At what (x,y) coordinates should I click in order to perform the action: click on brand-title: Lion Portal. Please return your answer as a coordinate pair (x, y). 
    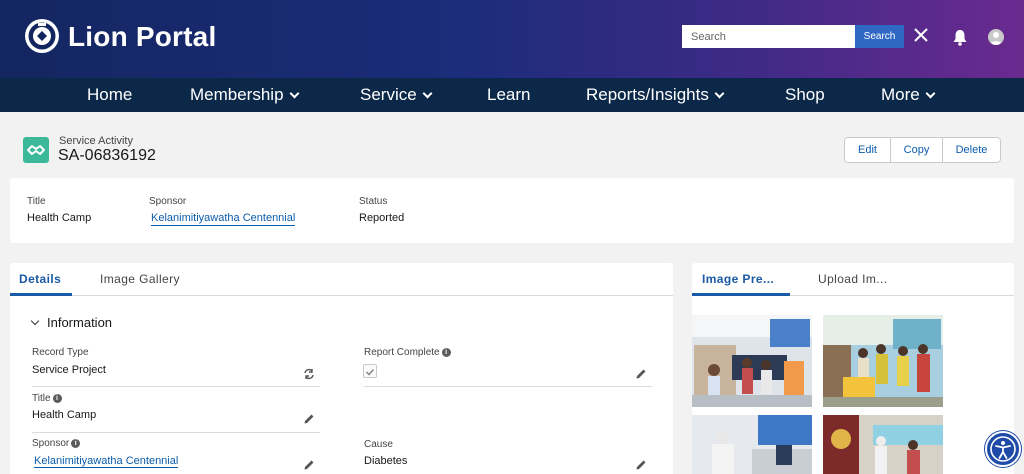
    Looking at the image, I should click on (142, 37).